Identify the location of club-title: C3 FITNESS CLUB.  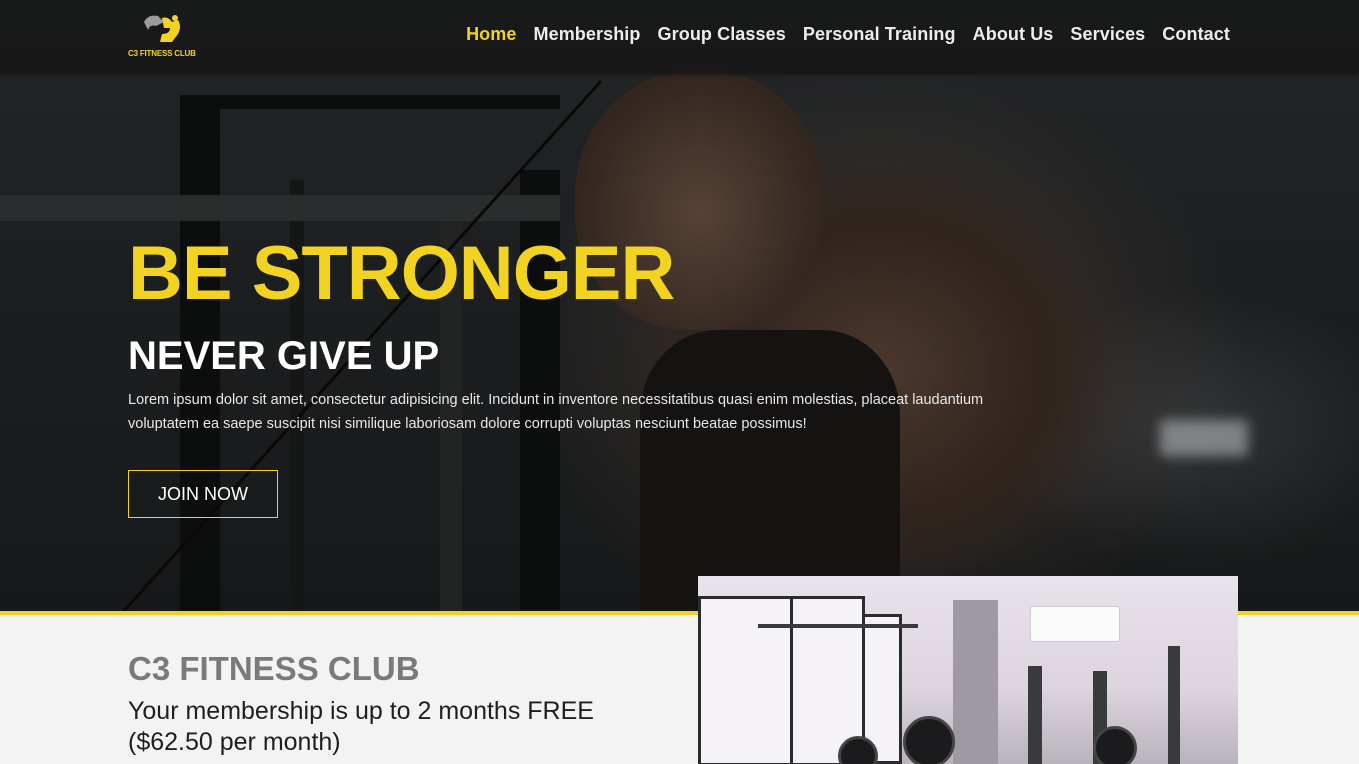
(274, 668).